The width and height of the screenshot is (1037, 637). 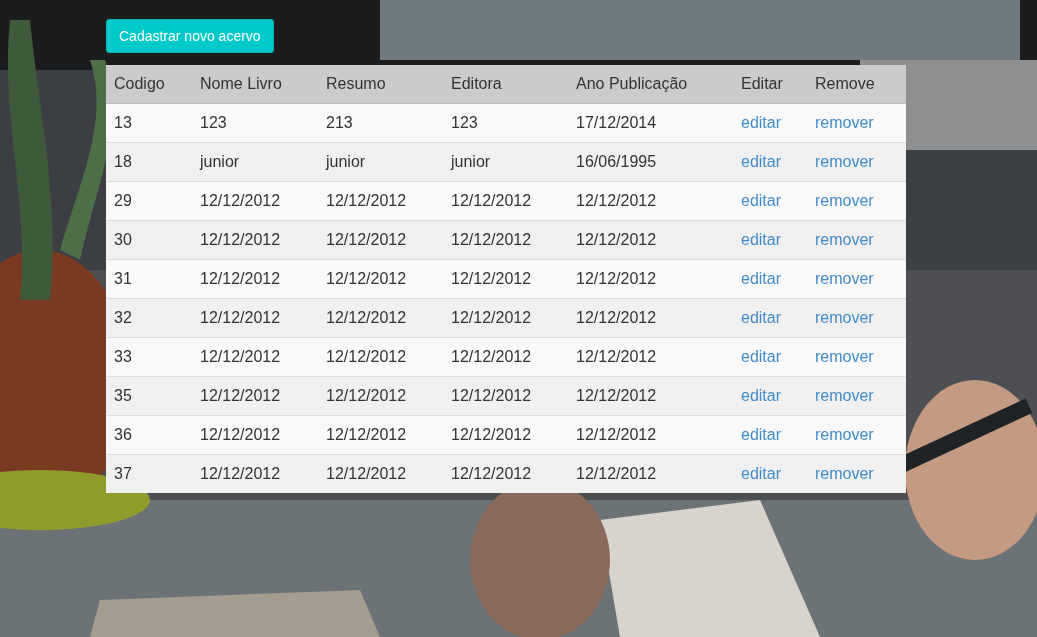 I want to click on table-cell: 213, so click(x=339, y=122).